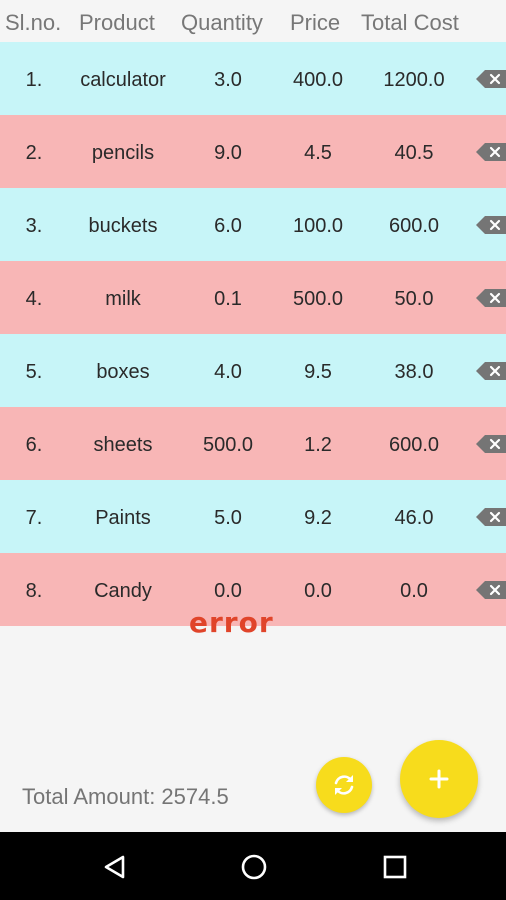 Image resolution: width=506 pixels, height=900 pixels. I want to click on row-number: 8., so click(34, 591).